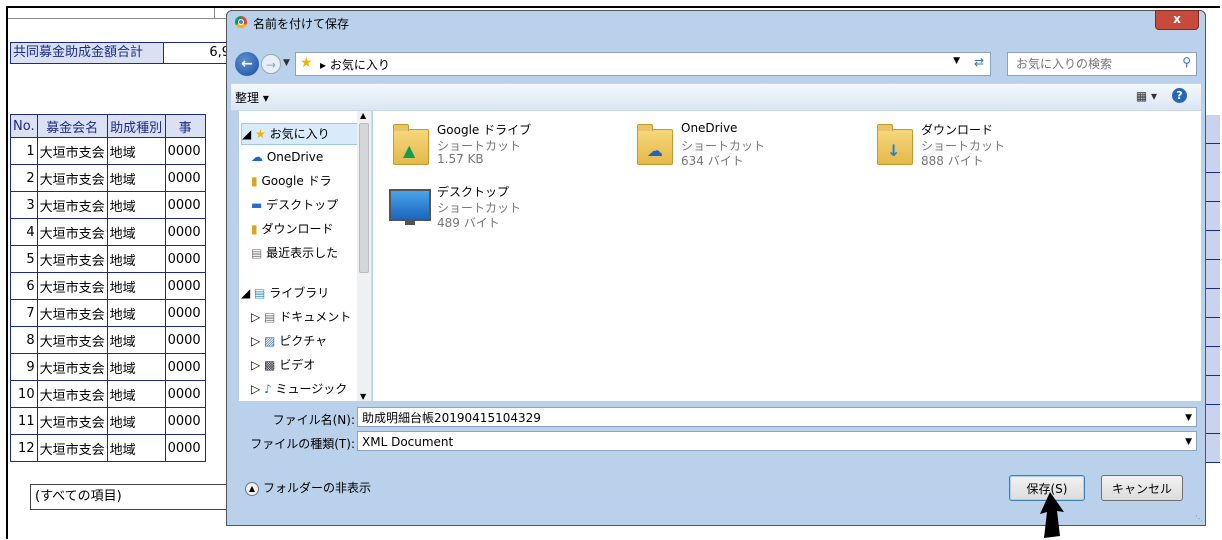  I want to click on filetype-select: XML Document ▼, so click(777, 441).